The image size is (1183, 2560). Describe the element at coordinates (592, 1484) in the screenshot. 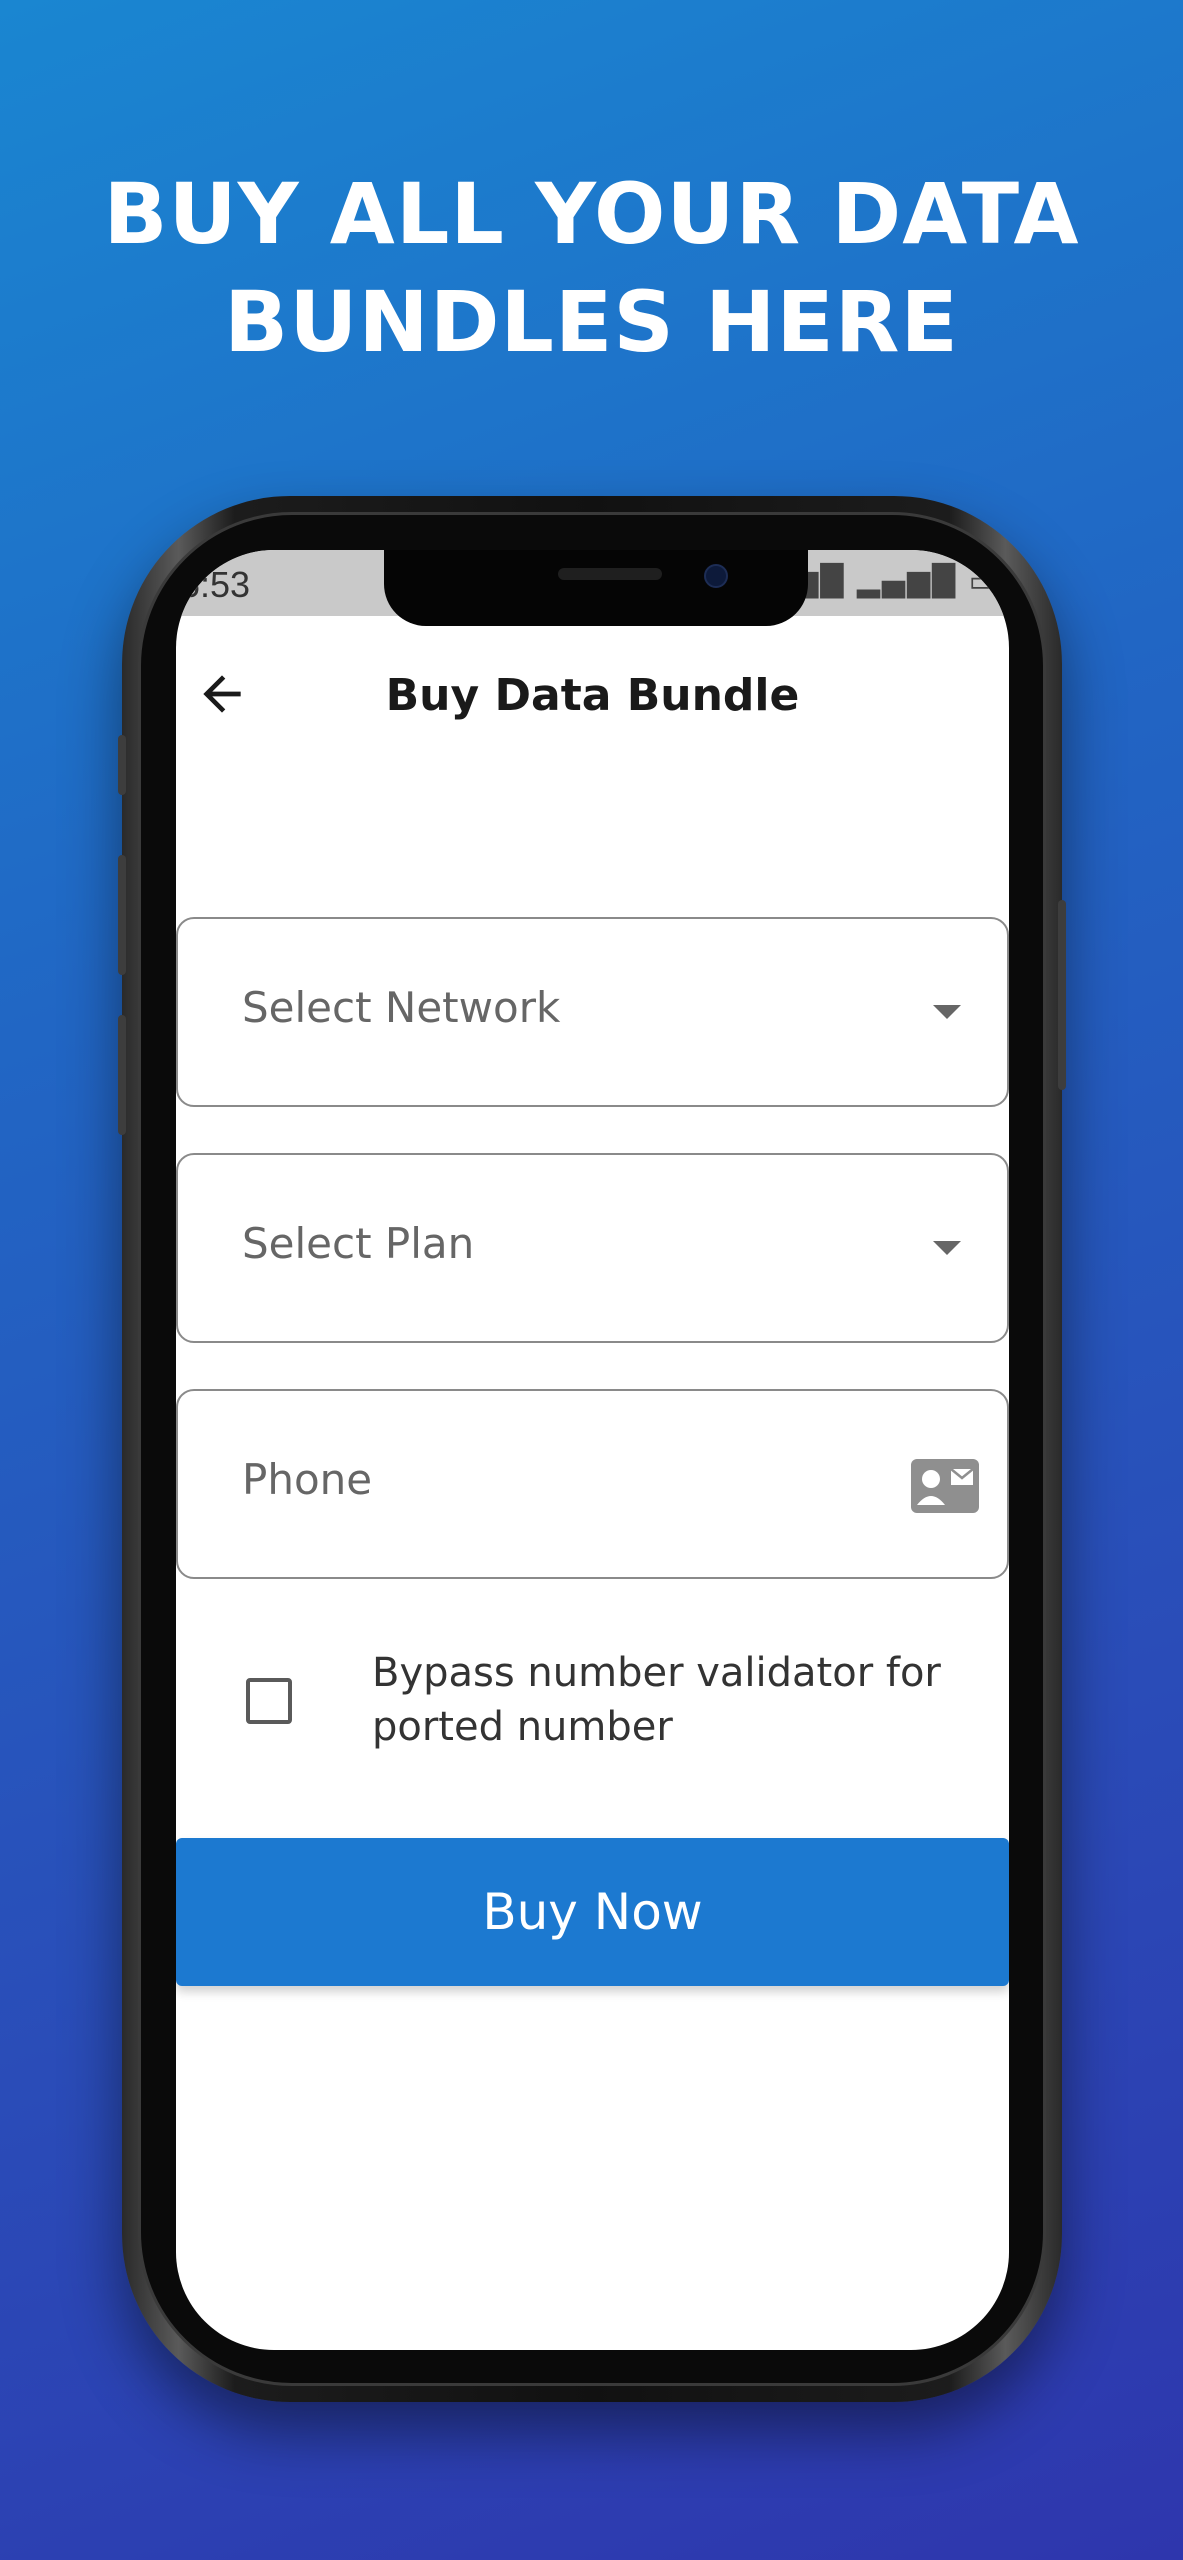

I see `phone-input: Phone` at that location.